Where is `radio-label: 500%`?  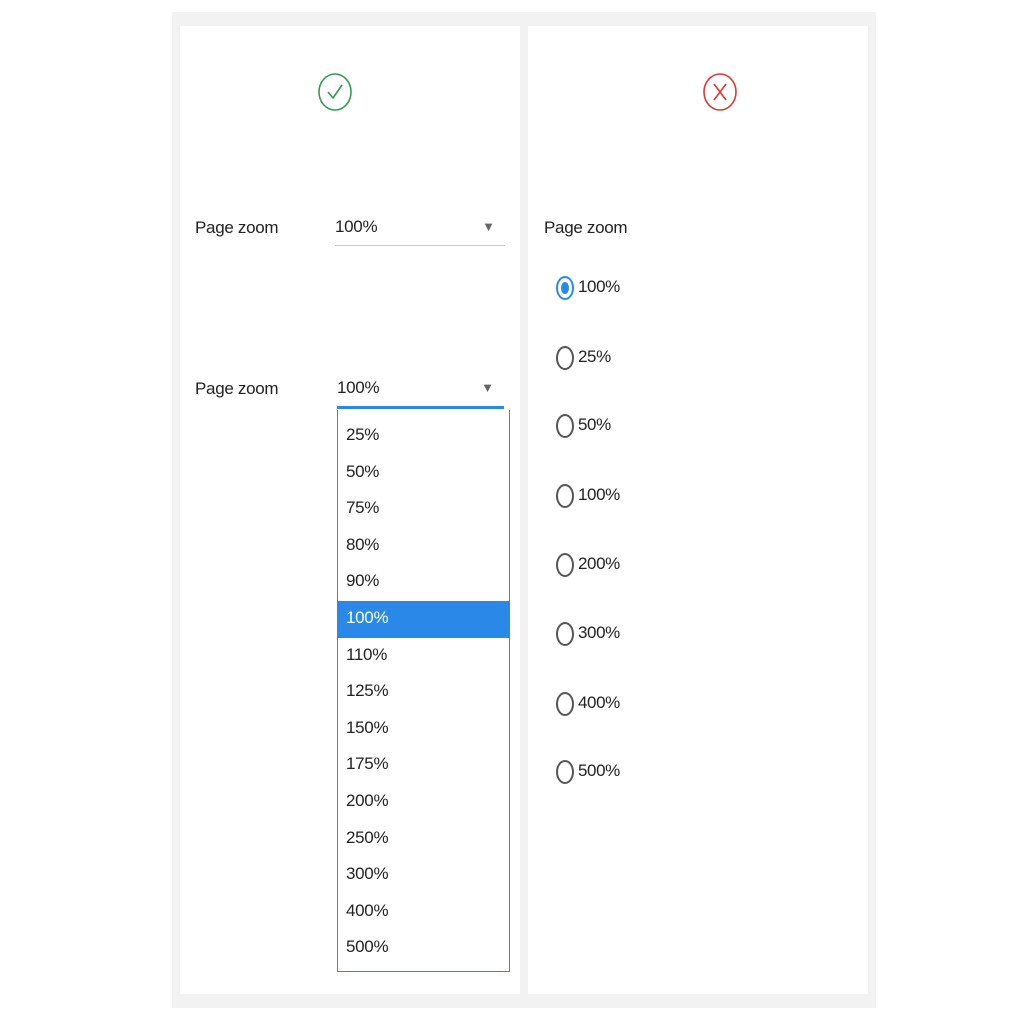 radio-label: 500% is located at coordinates (599, 770).